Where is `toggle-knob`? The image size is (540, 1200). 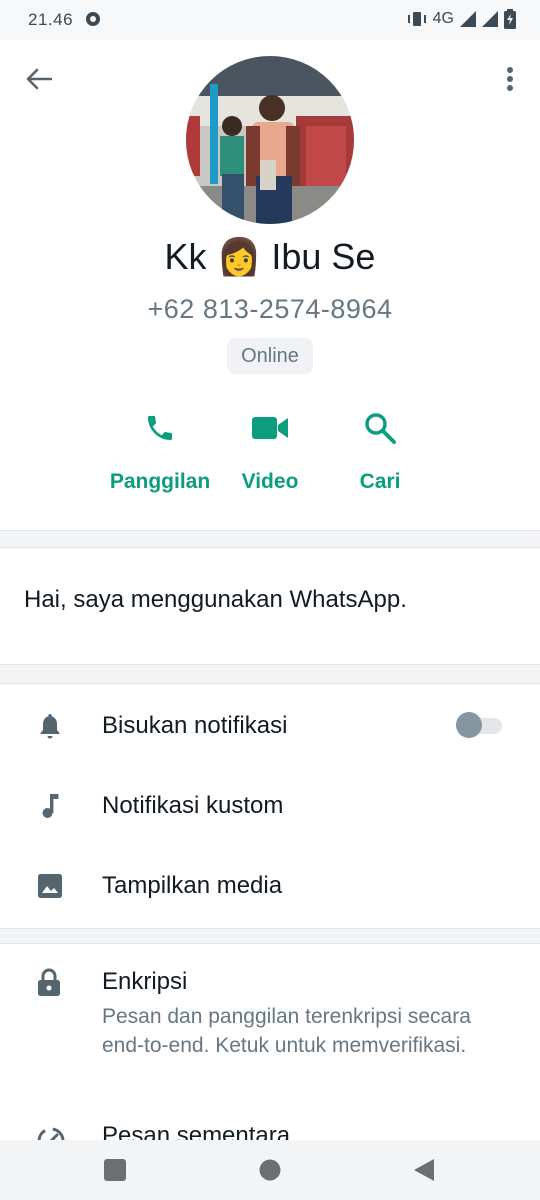
toggle-knob is located at coordinates (469, 725).